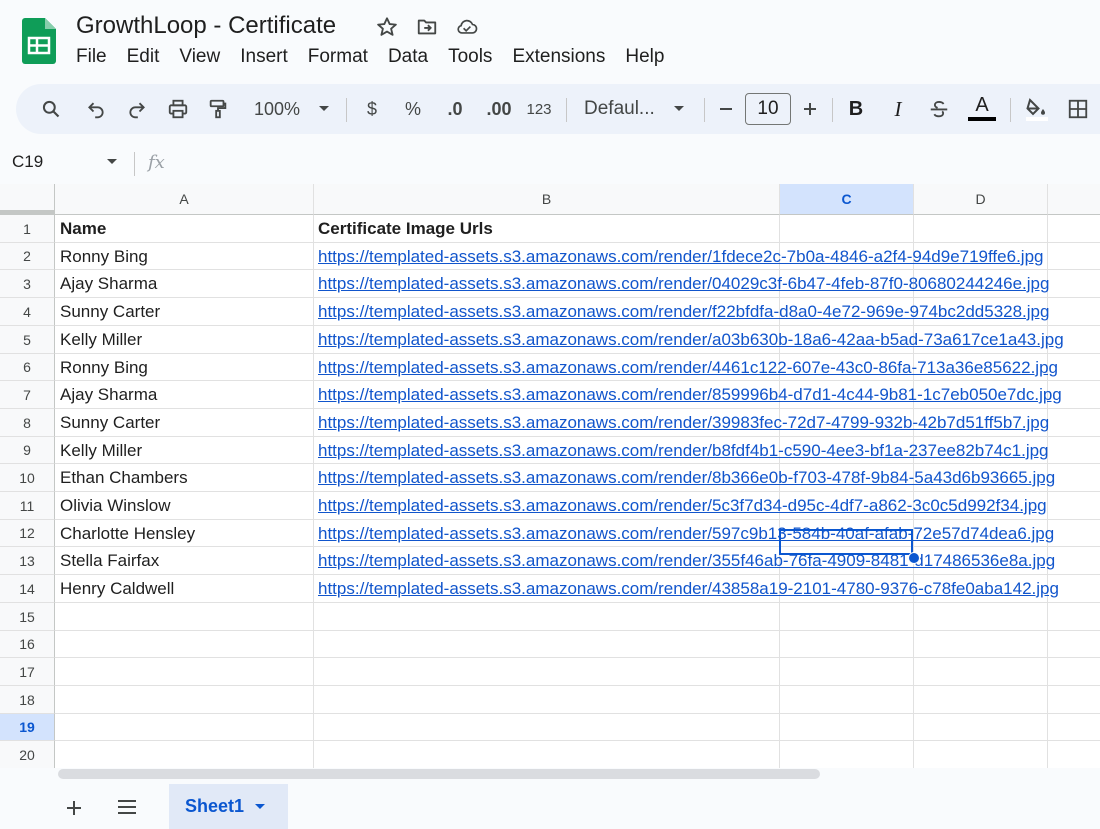 This screenshot has height=829, width=1100. I want to click on row-header-17: 17, so click(27, 672).